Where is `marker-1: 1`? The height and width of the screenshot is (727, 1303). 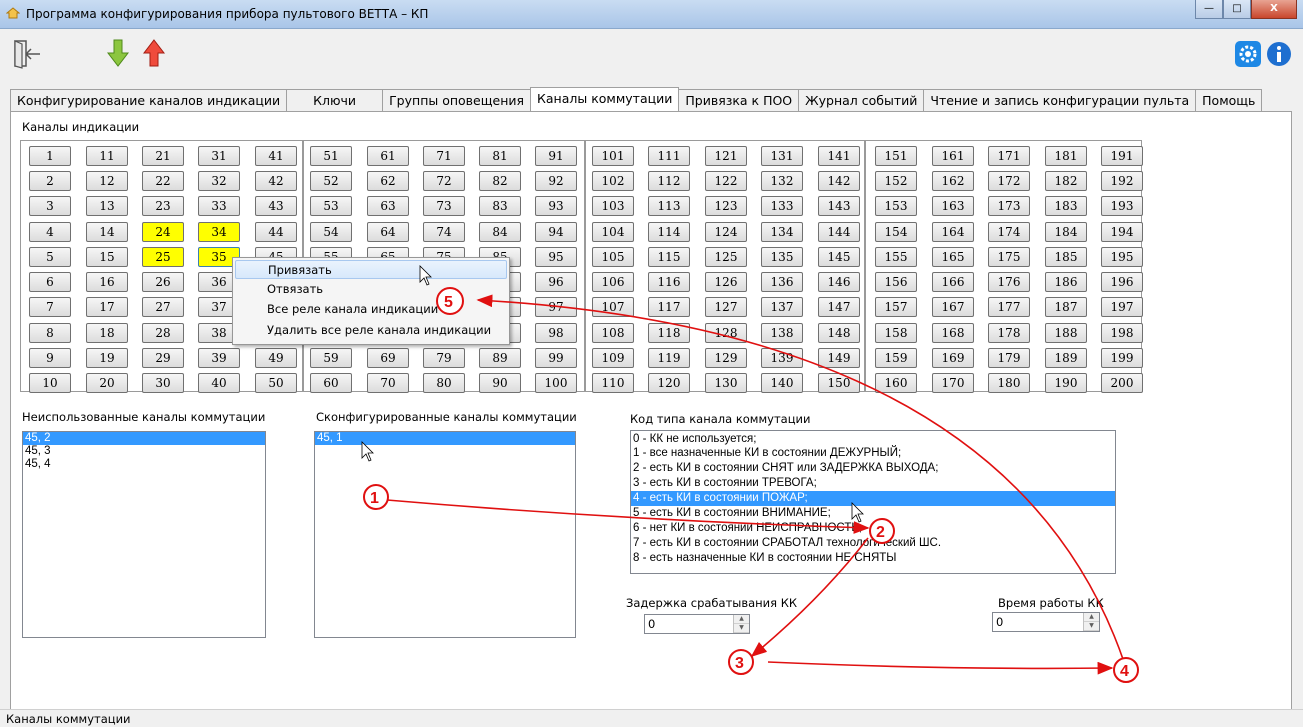
marker-1: 1 is located at coordinates (374, 498).